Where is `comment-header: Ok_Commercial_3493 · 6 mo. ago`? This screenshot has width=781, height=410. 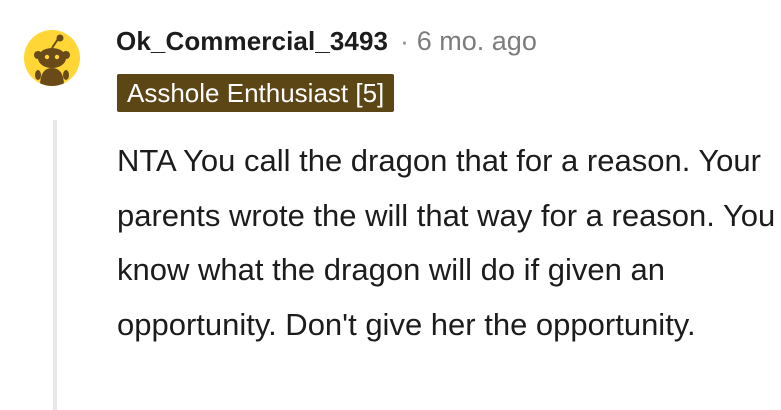 comment-header: Ok_Commercial_3493 · 6 mo. ago is located at coordinates (326, 41).